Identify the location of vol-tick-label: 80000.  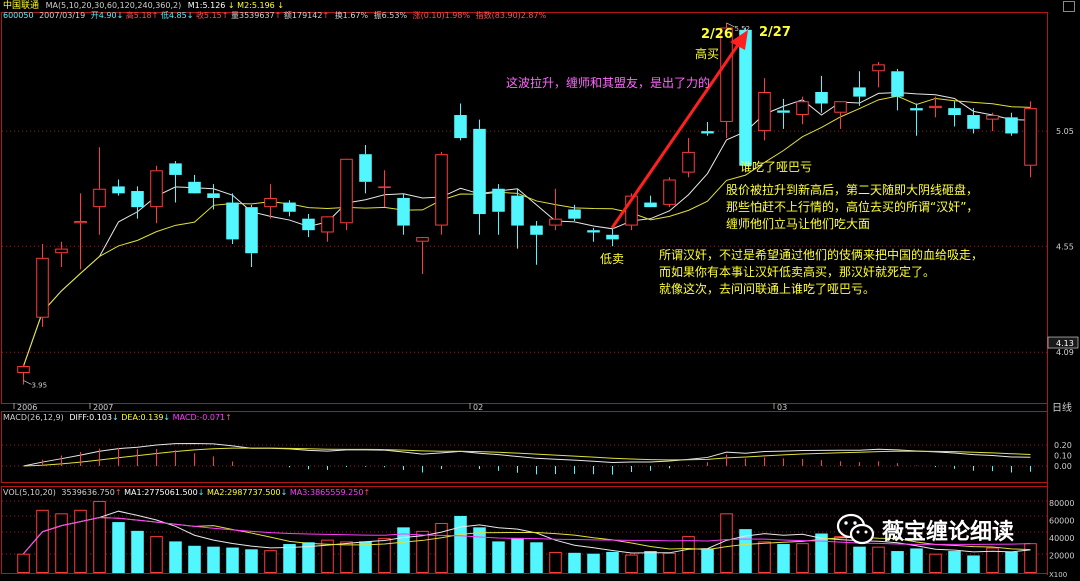
(1061, 503).